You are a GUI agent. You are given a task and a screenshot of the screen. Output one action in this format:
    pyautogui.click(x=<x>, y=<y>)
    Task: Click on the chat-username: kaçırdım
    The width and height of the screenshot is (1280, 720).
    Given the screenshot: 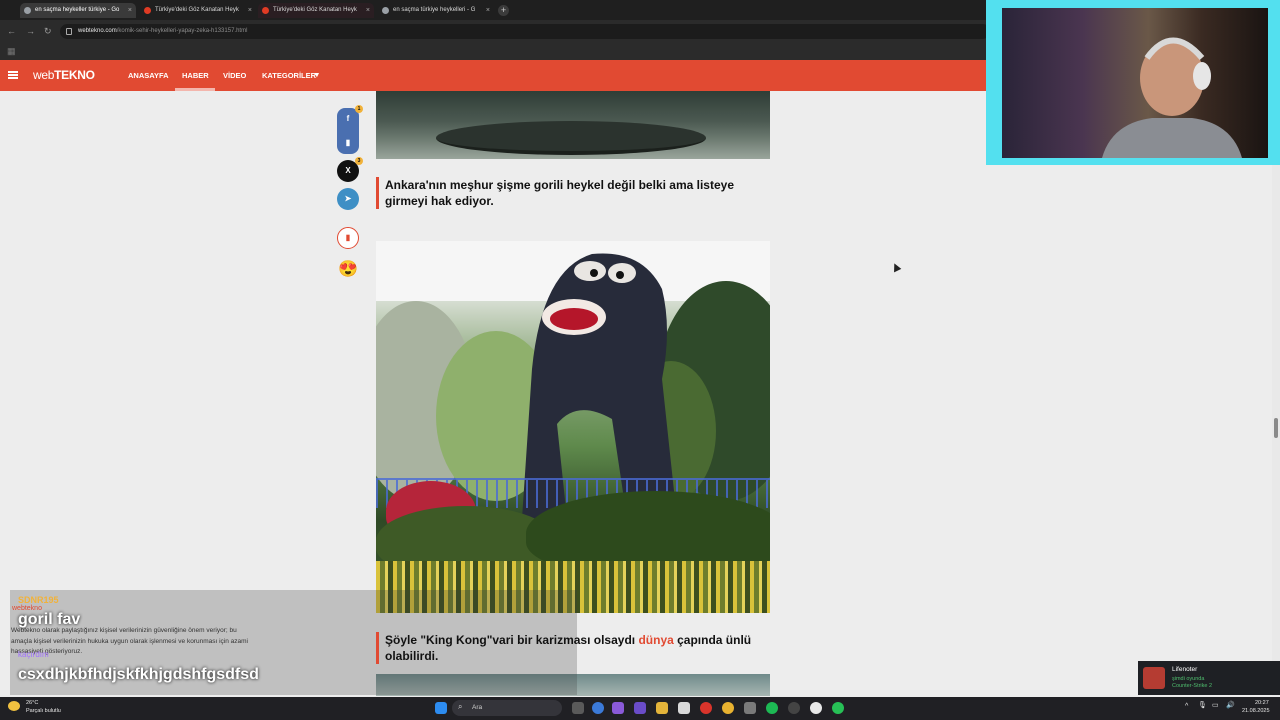 What is the action you would take?
    pyautogui.click(x=33, y=654)
    